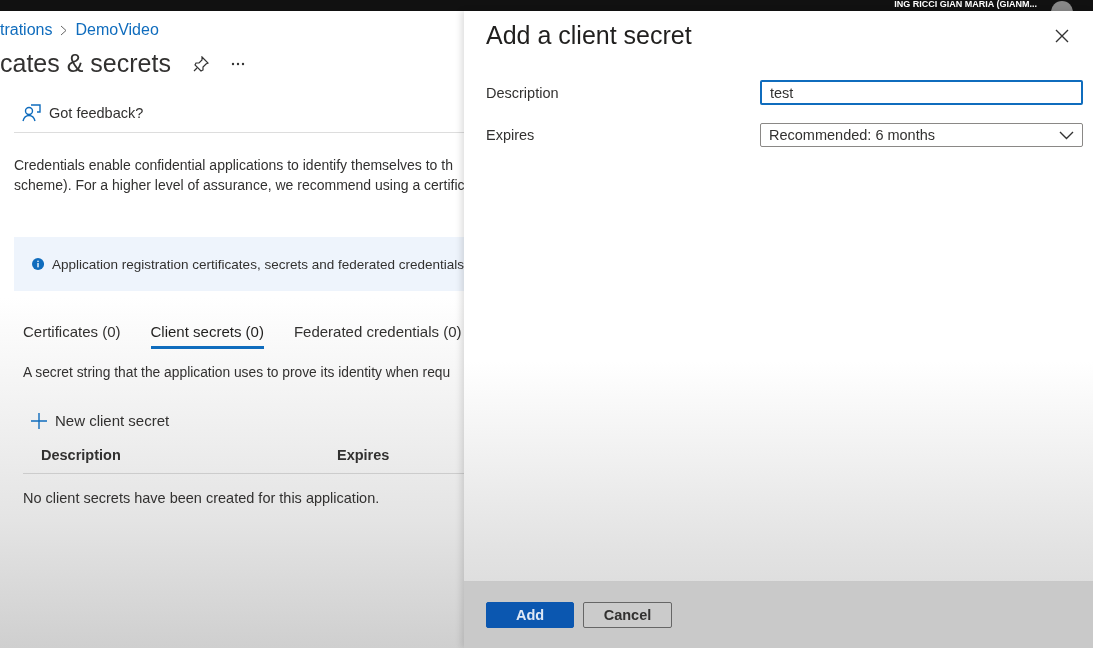 The width and height of the screenshot is (1093, 648). What do you see at coordinates (627, 615) in the screenshot?
I see `cancel-button: Cancel` at bounding box center [627, 615].